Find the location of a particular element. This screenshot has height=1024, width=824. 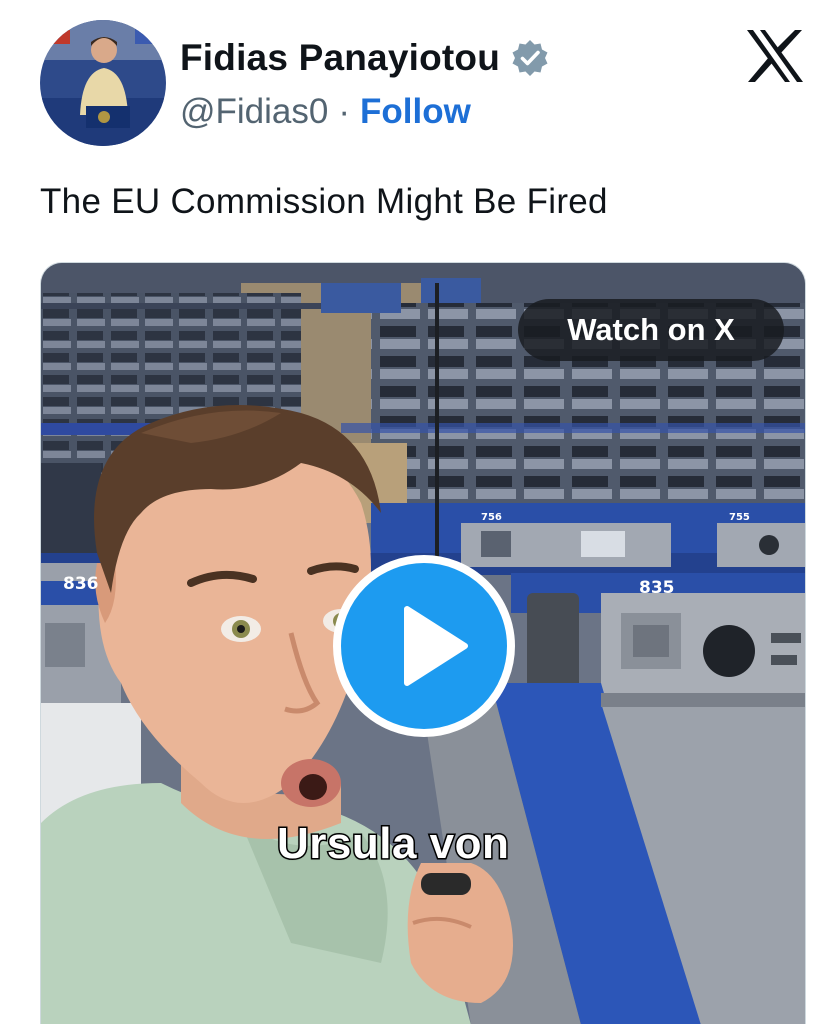

seat-label-835: 835 is located at coordinates (657, 588).